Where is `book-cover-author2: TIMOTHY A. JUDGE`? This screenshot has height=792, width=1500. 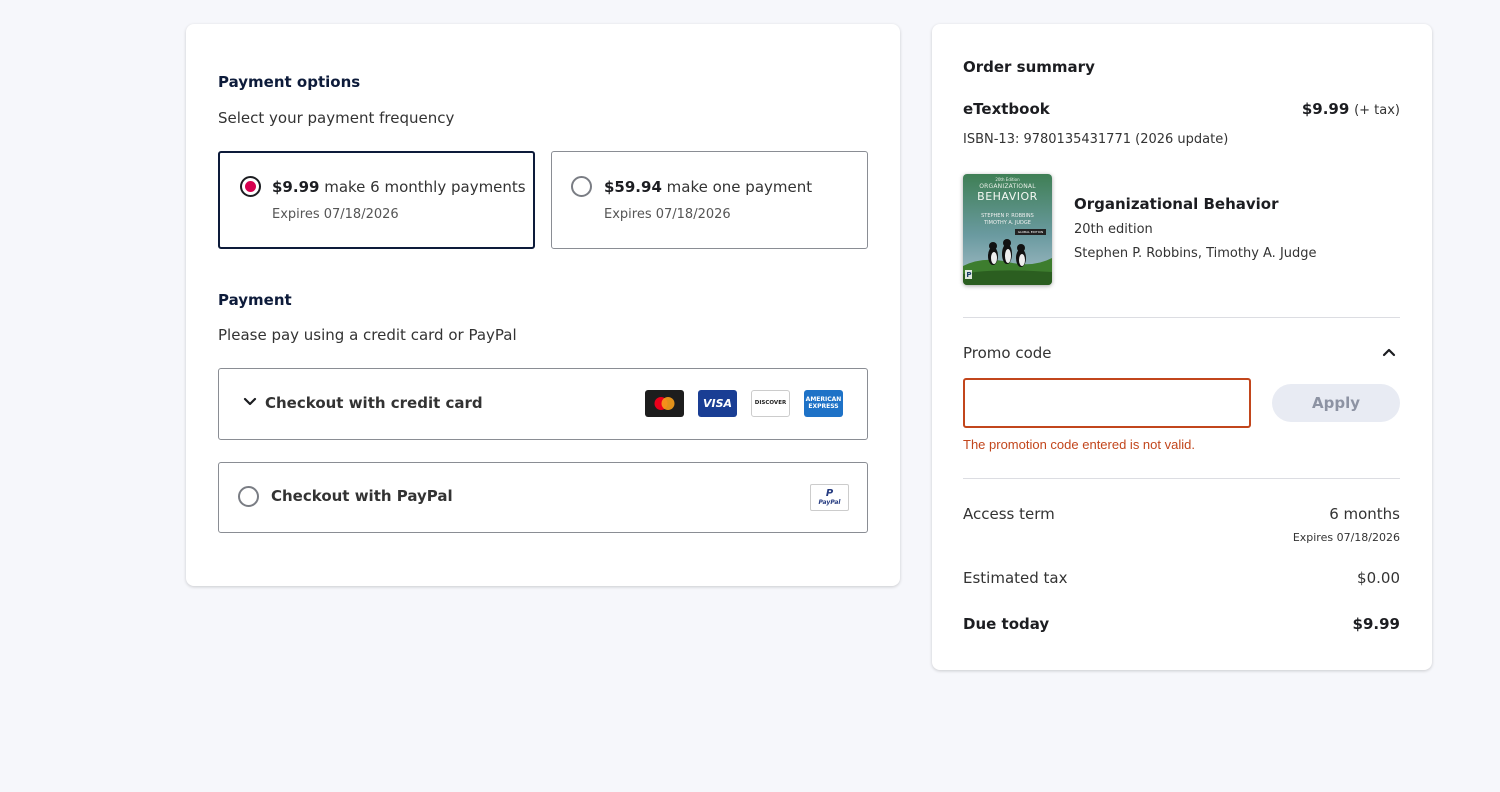
book-cover-author2: TIMOTHY A. JUDGE is located at coordinates (1007, 223).